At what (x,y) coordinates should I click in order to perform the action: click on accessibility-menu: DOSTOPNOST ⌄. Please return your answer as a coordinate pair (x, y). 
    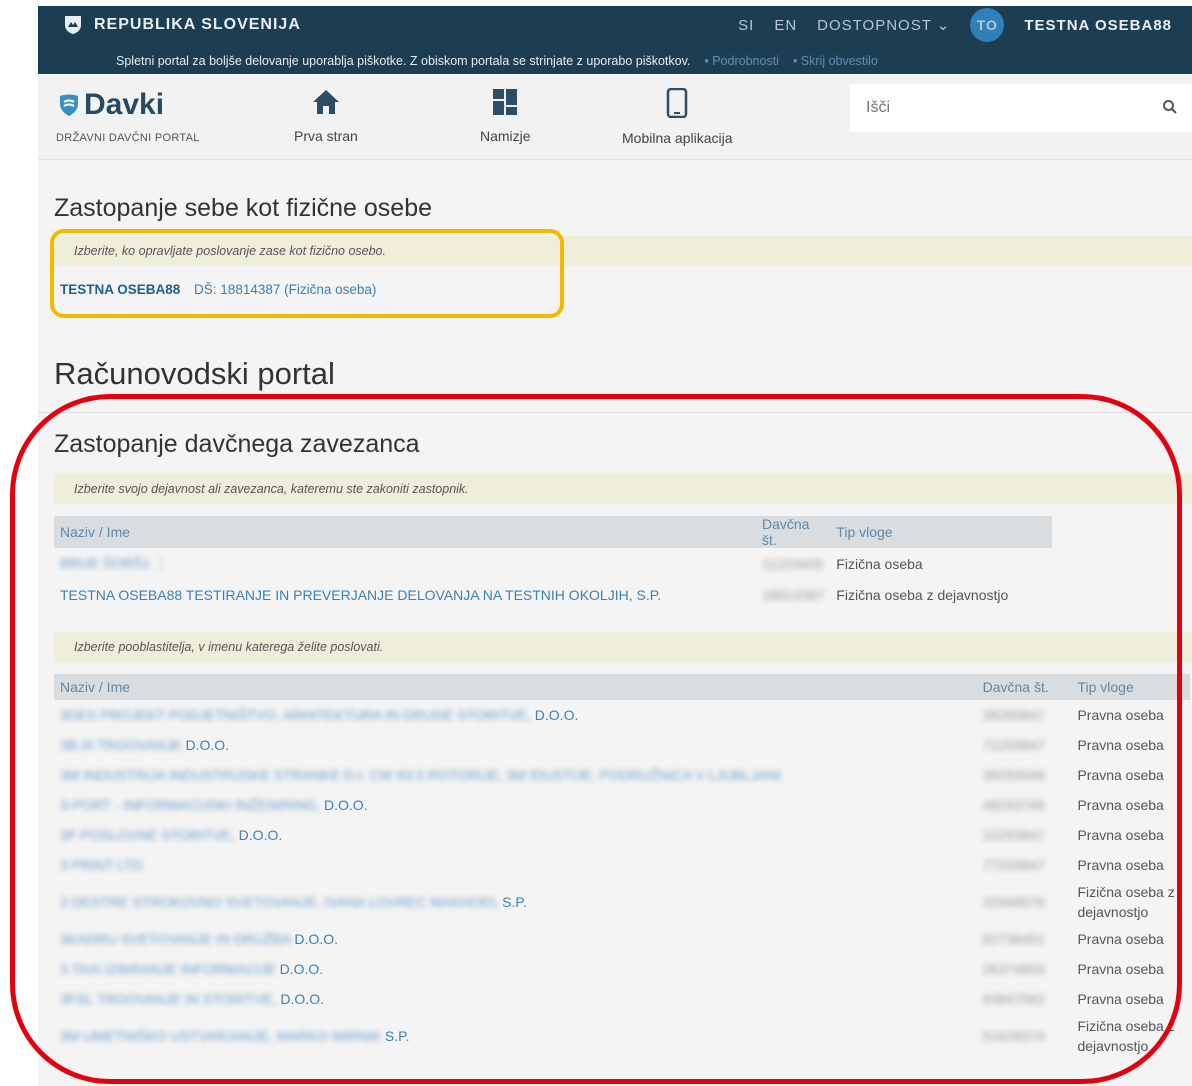
    Looking at the image, I should click on (883, 25).